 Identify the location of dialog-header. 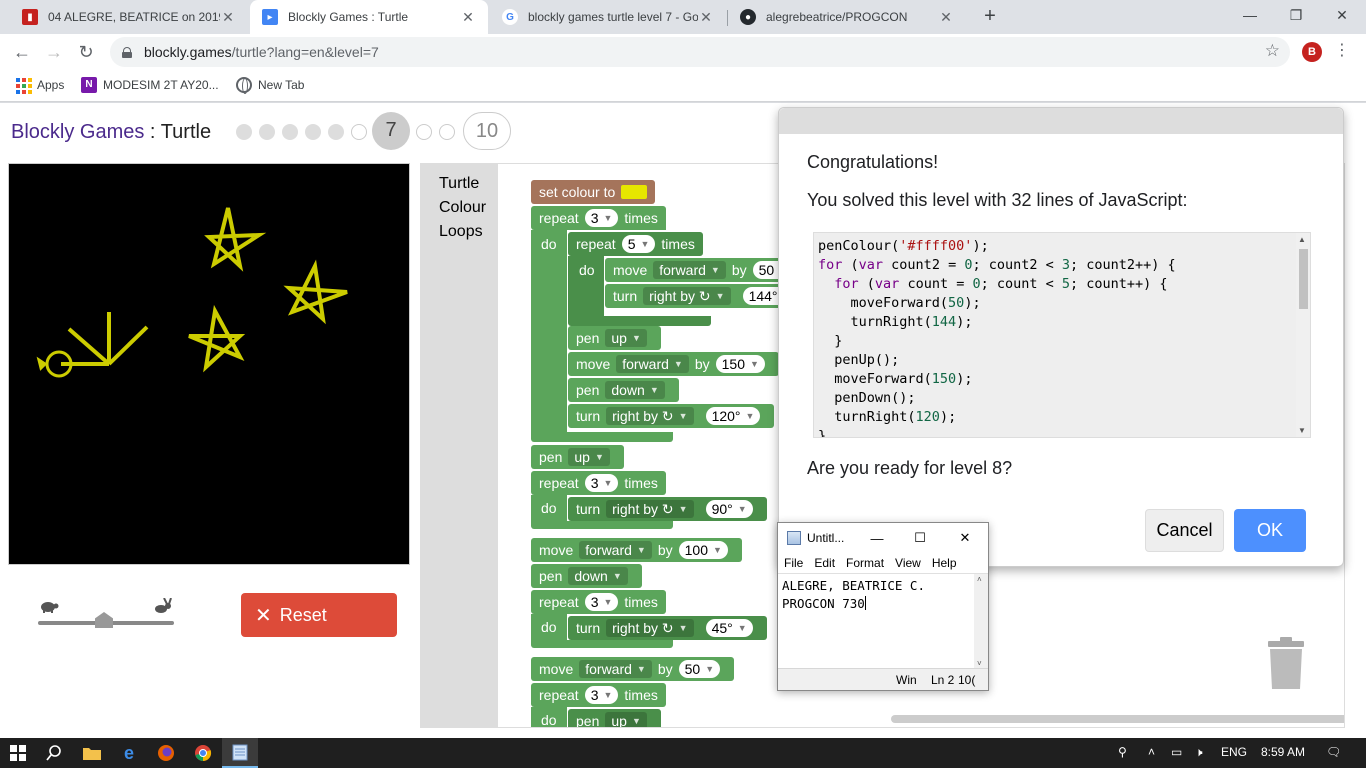
(1061, 121).